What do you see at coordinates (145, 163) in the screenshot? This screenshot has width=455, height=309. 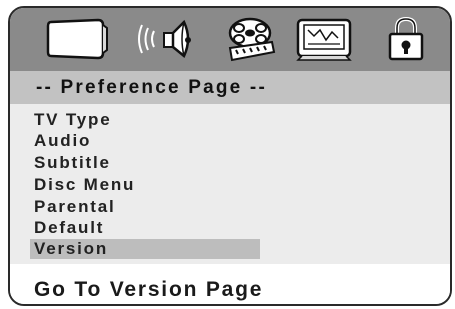 I see `menu-item-subtitle: Subtitle` at bounding box center [145, 163].